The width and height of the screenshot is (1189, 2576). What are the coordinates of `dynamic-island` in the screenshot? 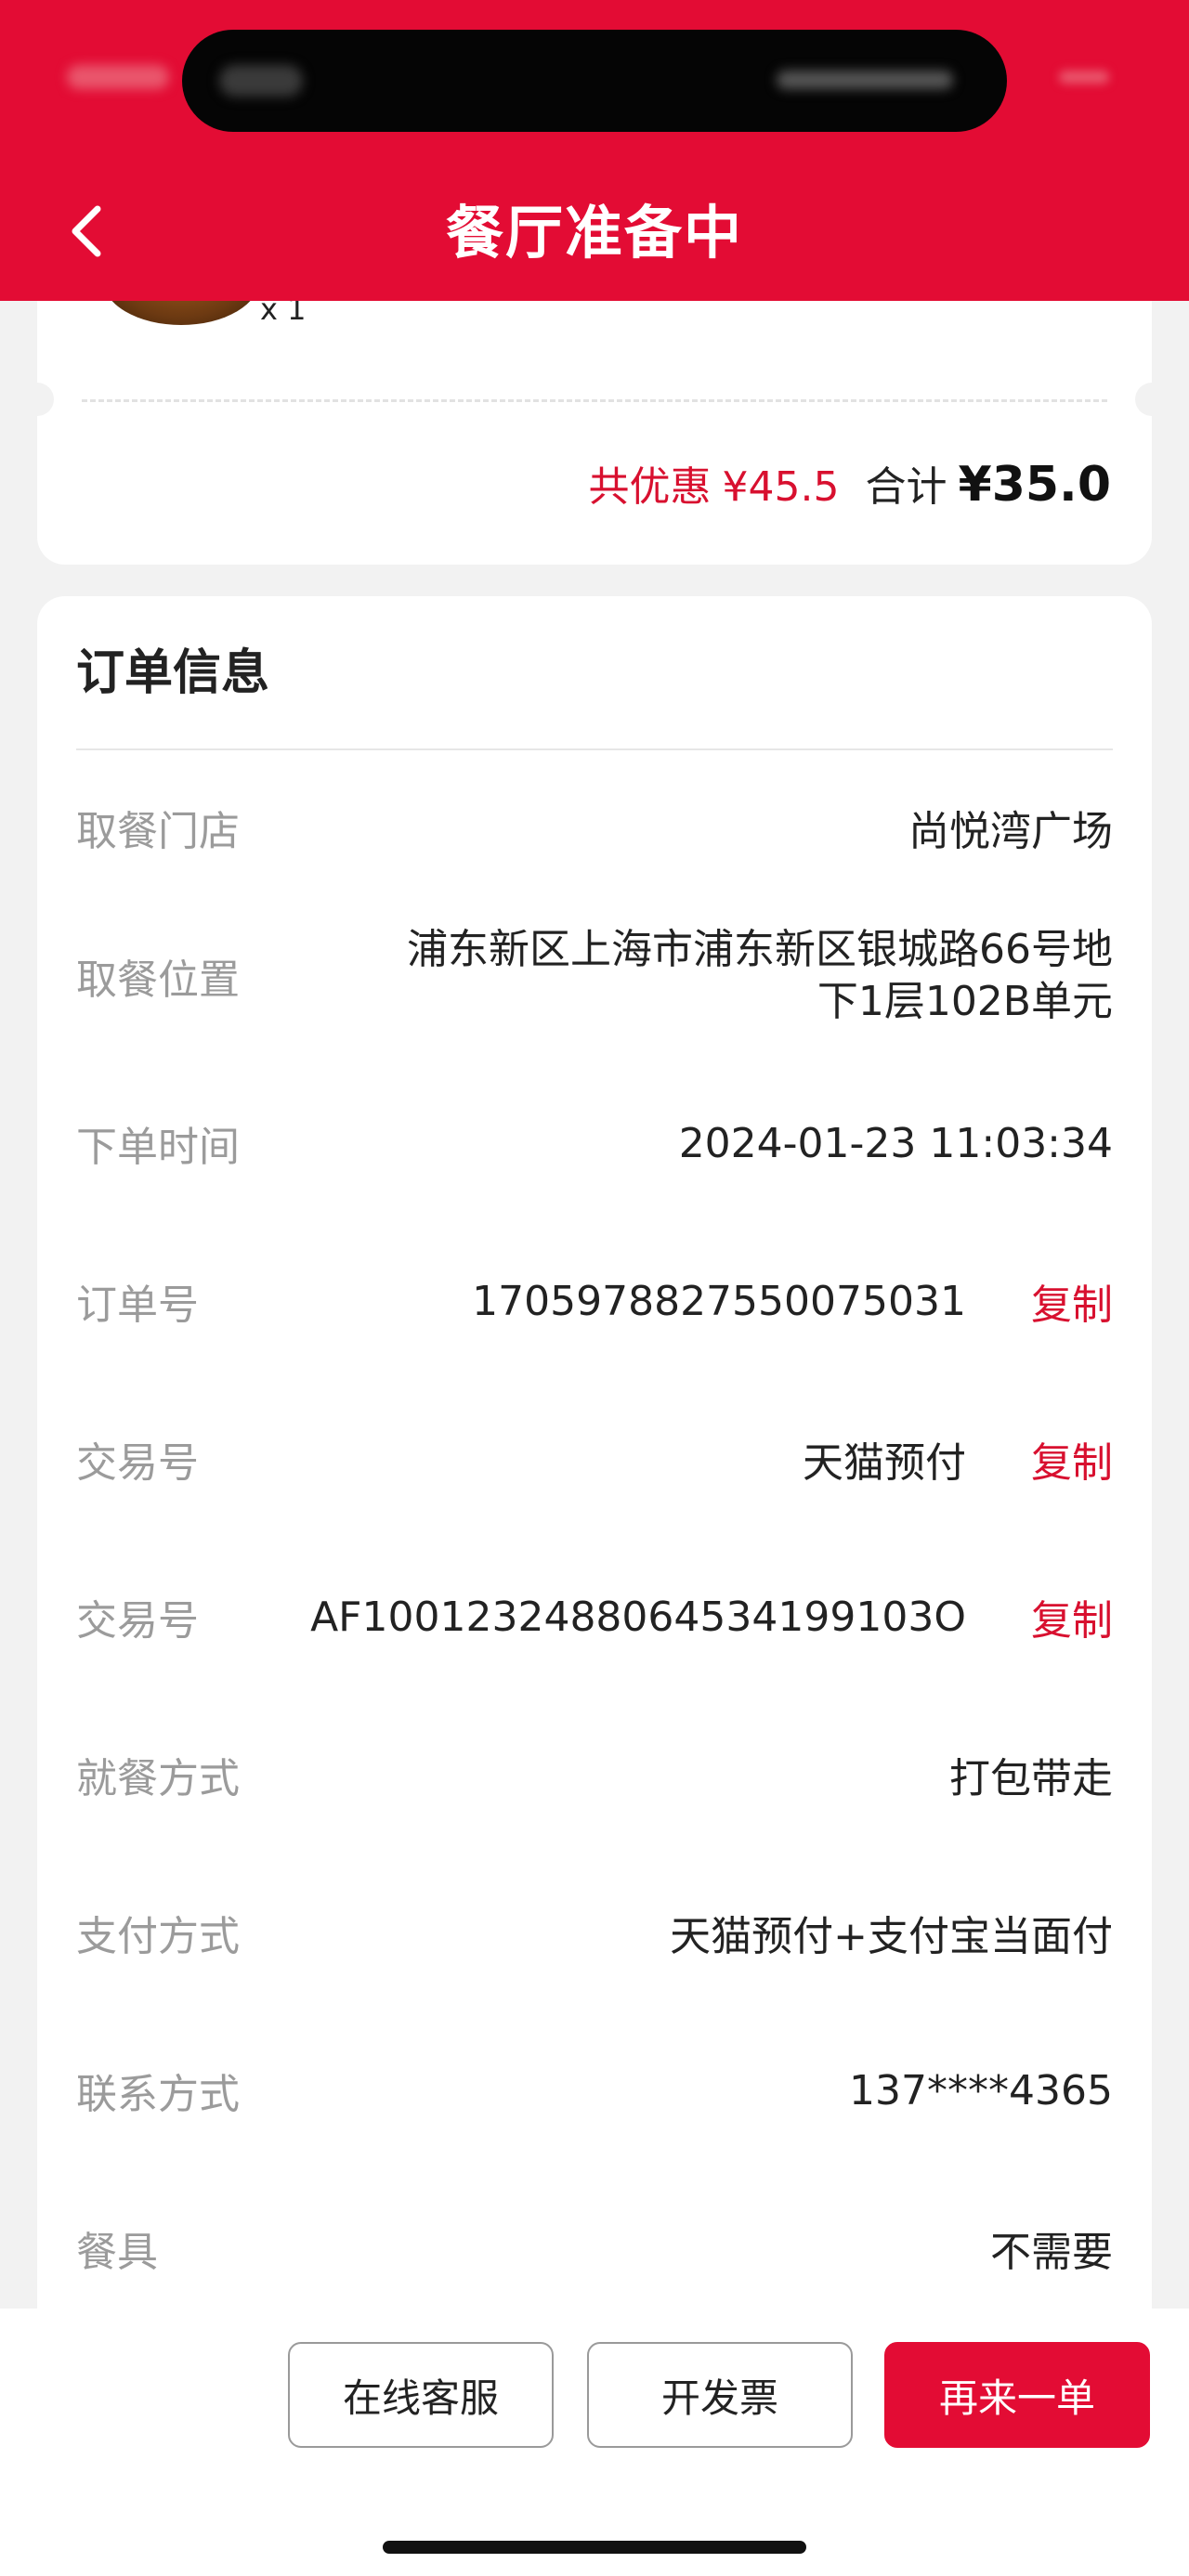 It's located at (594, 81).